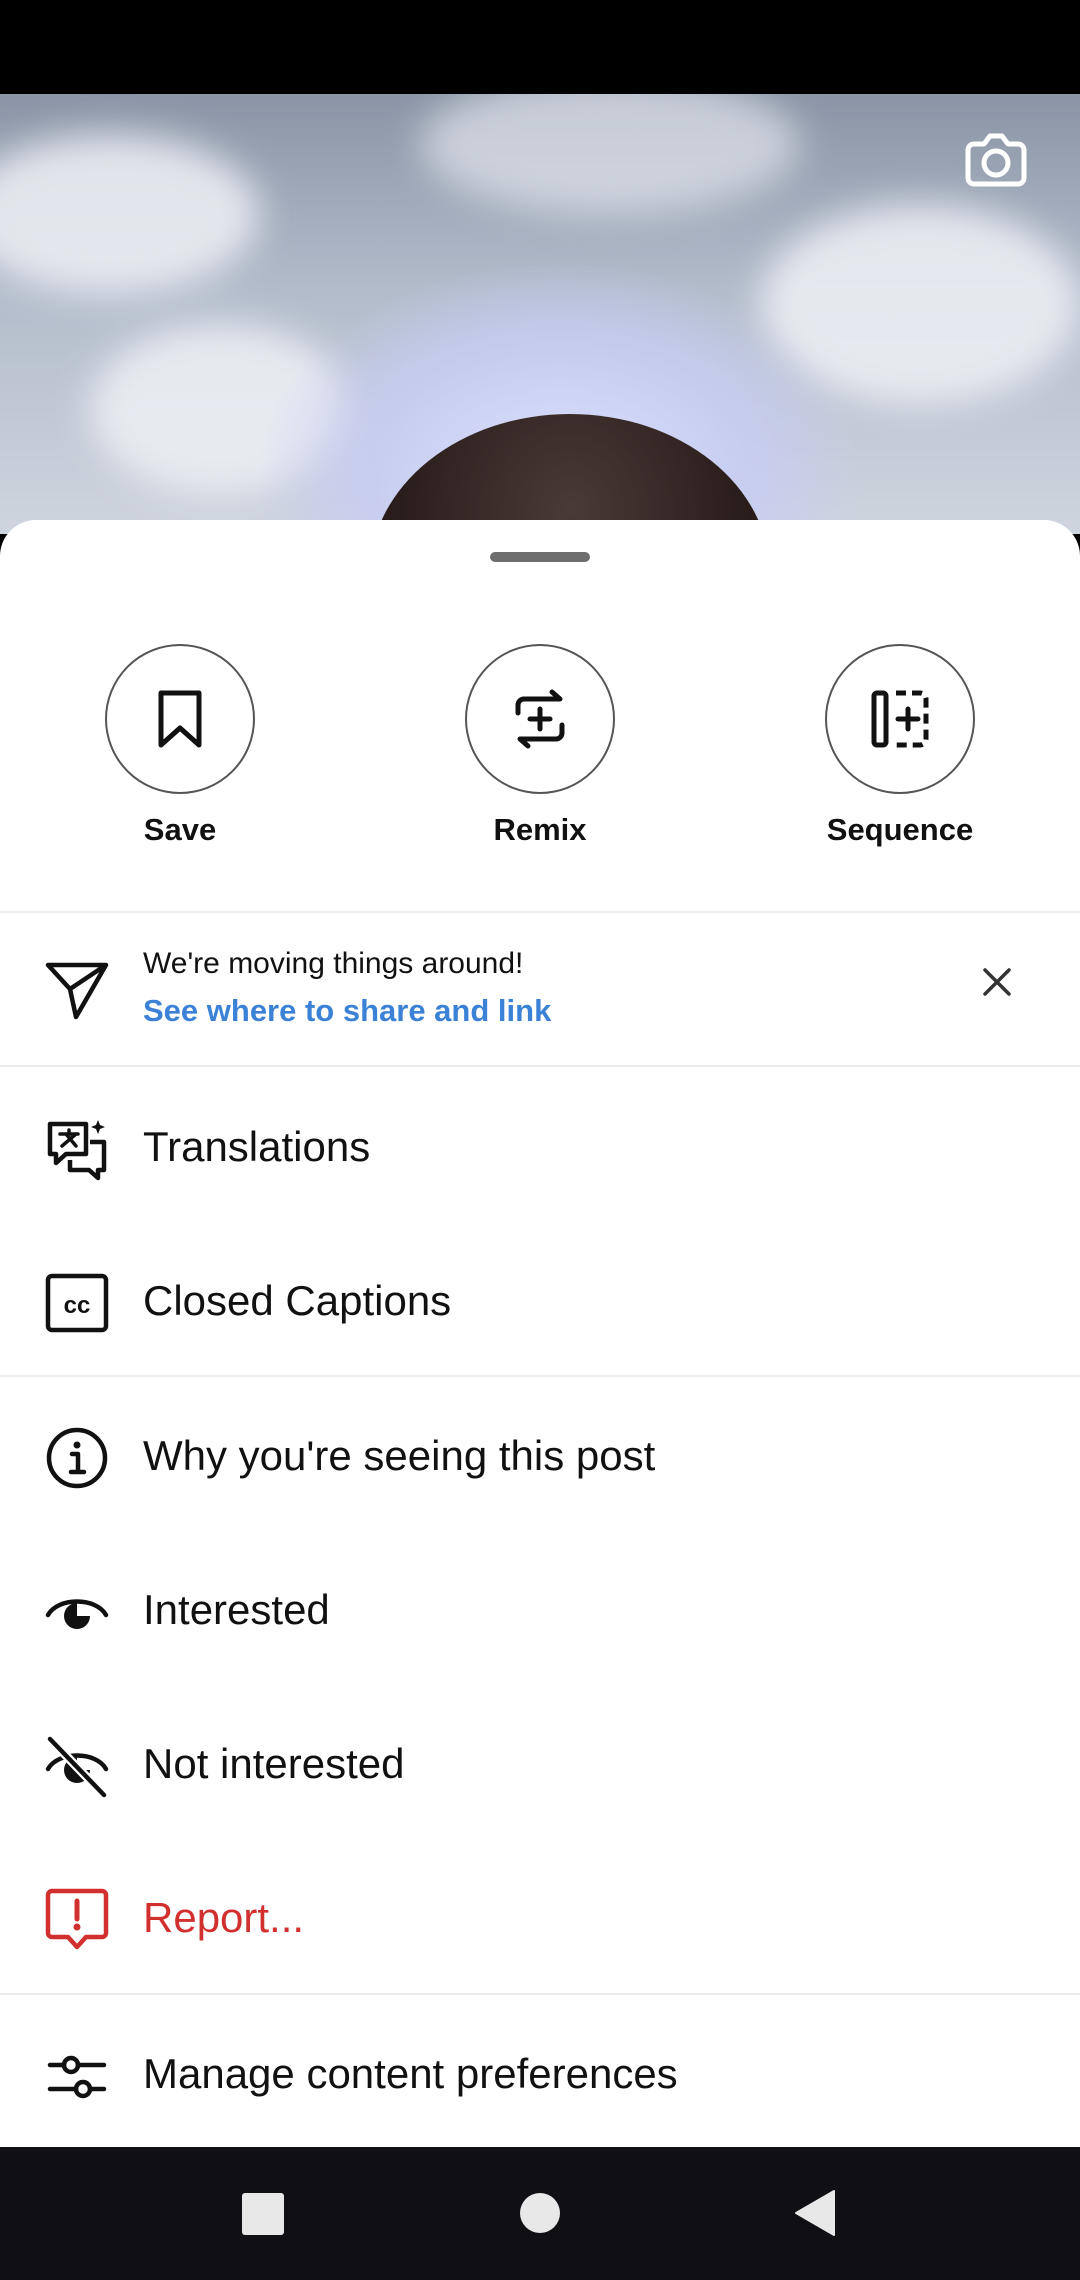  Describe the element at coordinates (540, 1764) in the screenshot. I see `menu-item-not-interested: Not interested` at that location.